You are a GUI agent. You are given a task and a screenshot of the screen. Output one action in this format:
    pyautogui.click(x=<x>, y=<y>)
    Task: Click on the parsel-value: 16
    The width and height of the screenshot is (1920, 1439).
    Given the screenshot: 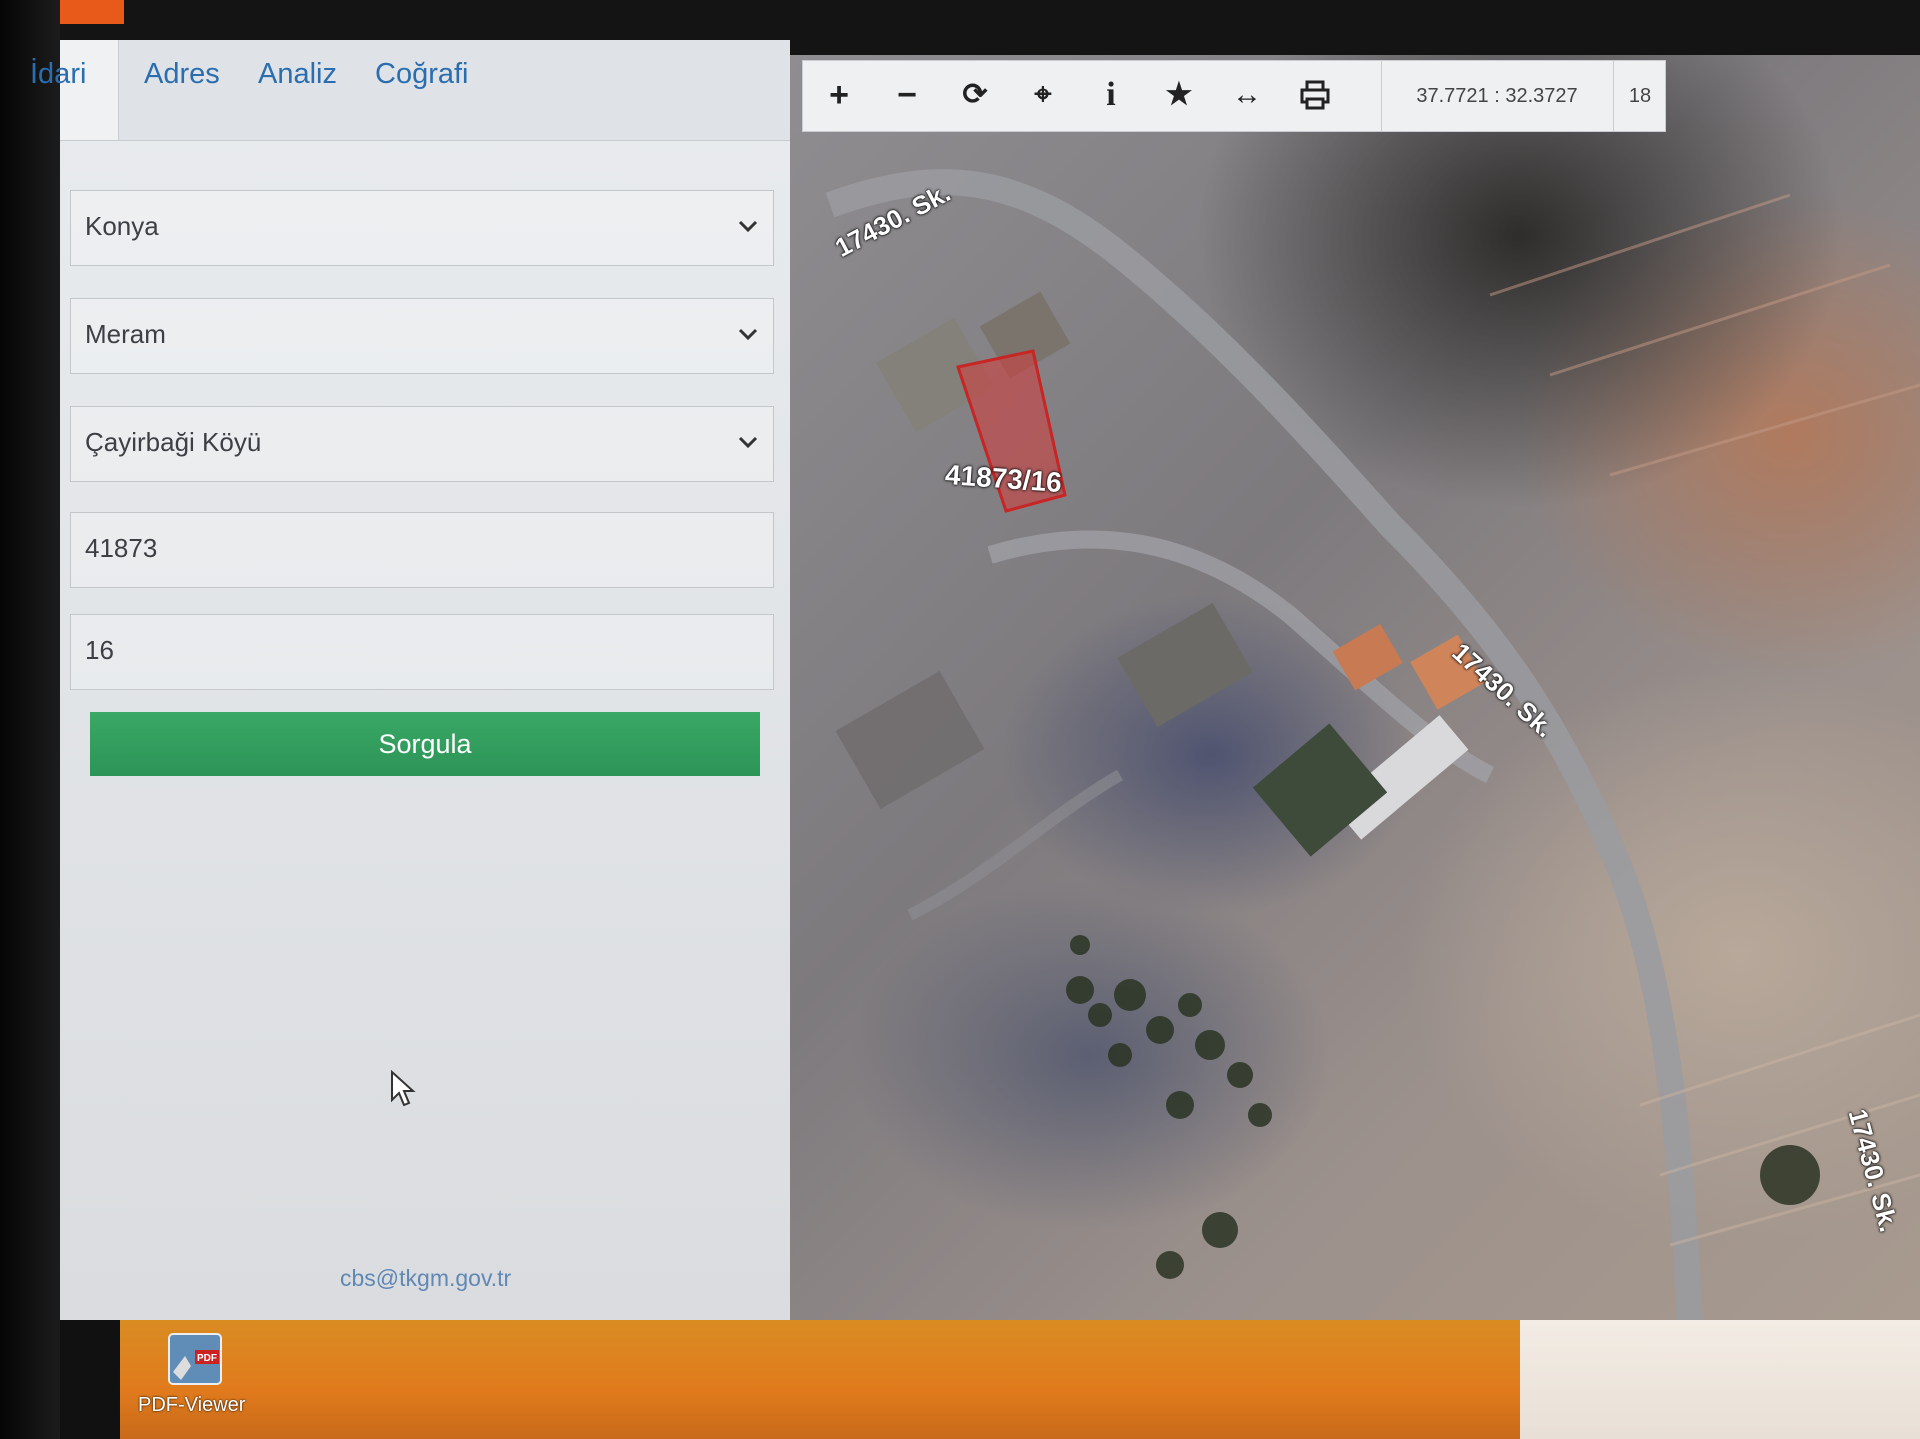 What is the action you would take?
    pyautogui.click(x=99, y=650)
    